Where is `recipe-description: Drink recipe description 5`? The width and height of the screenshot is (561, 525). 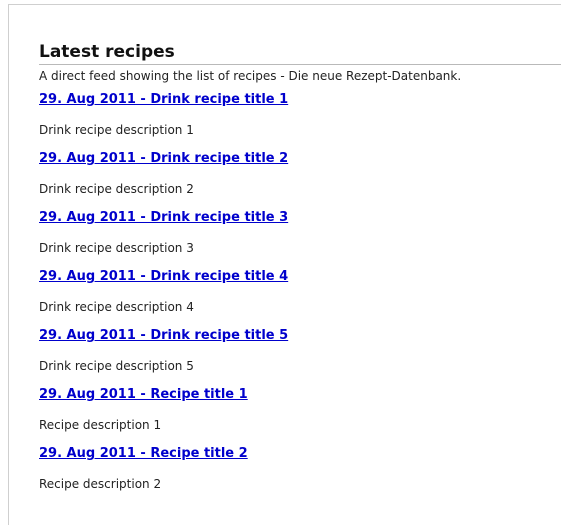 recipe-description: Drink recipe description 5 is located at coordinates (116, 366).